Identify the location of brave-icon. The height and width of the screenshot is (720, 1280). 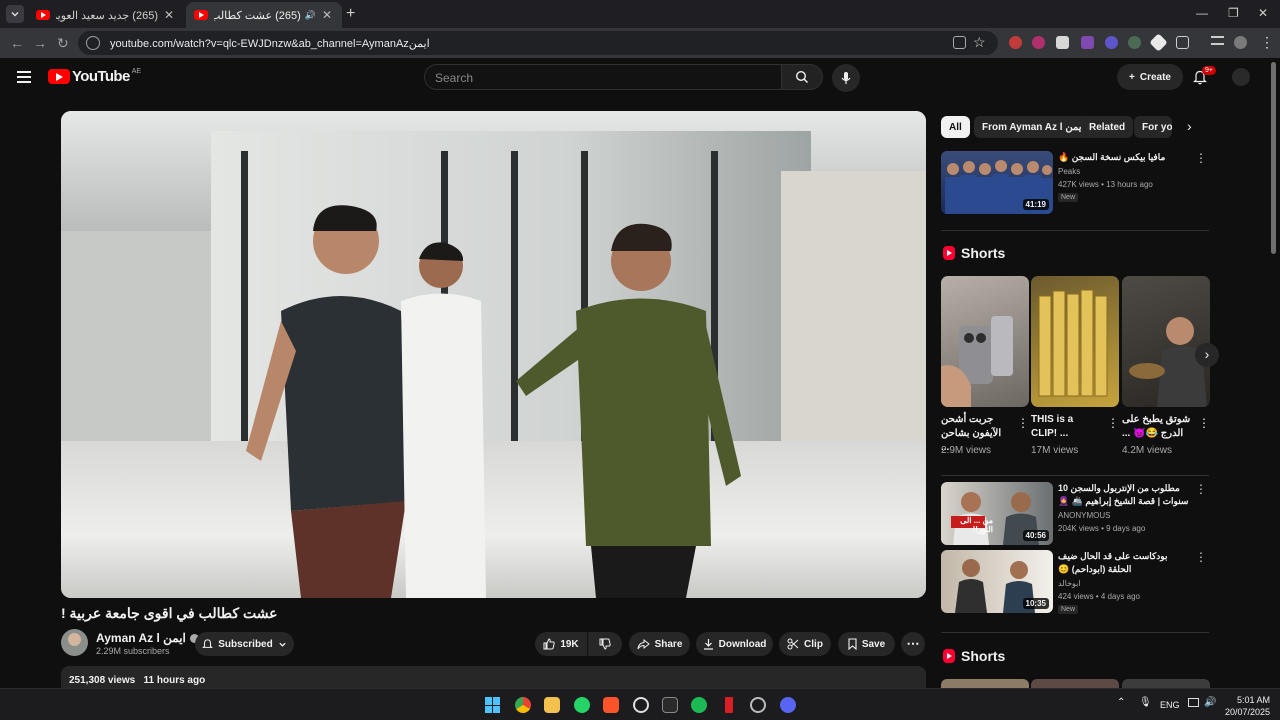
(611, 705).